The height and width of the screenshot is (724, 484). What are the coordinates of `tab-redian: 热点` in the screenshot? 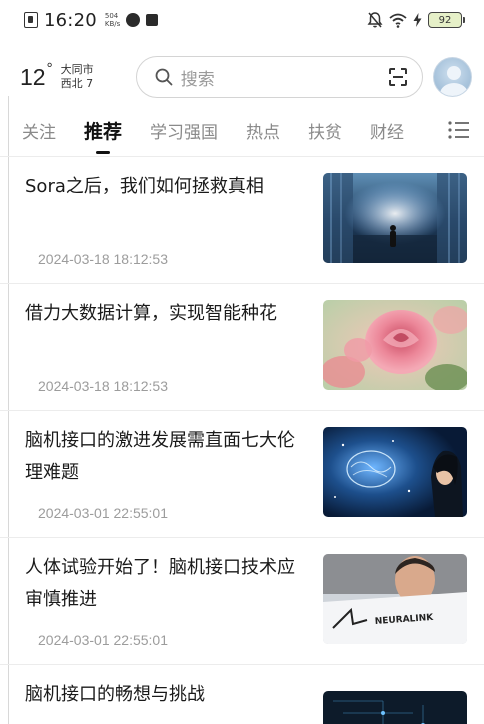 It's located at (263, 130).